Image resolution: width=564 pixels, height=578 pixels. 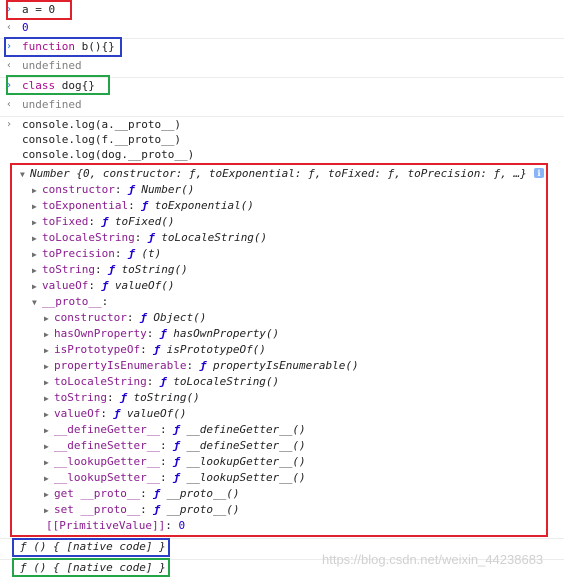 What do you see at coordinates (141, 494) in the screenshot?
I see `property-row: ▶ get __proto__: ƒ __proto__()` at bounding box center [141, 494].